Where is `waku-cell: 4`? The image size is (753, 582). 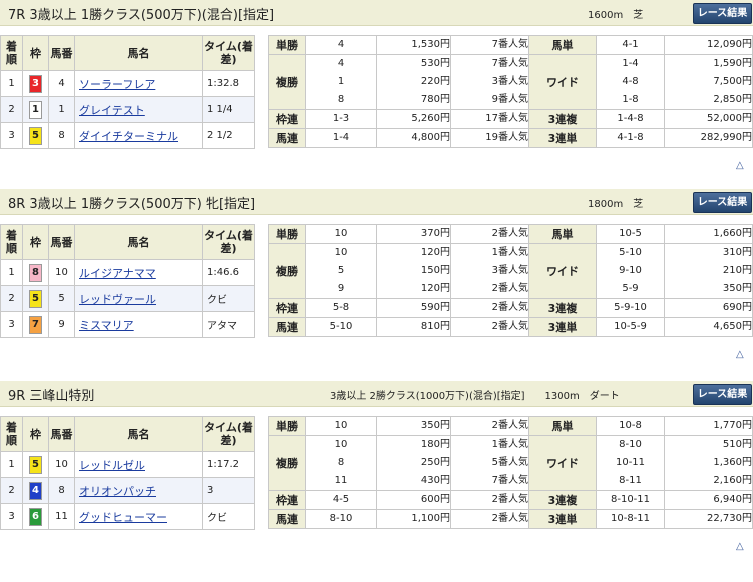 waku-cell: 4 is located at coordinates (35, 490).